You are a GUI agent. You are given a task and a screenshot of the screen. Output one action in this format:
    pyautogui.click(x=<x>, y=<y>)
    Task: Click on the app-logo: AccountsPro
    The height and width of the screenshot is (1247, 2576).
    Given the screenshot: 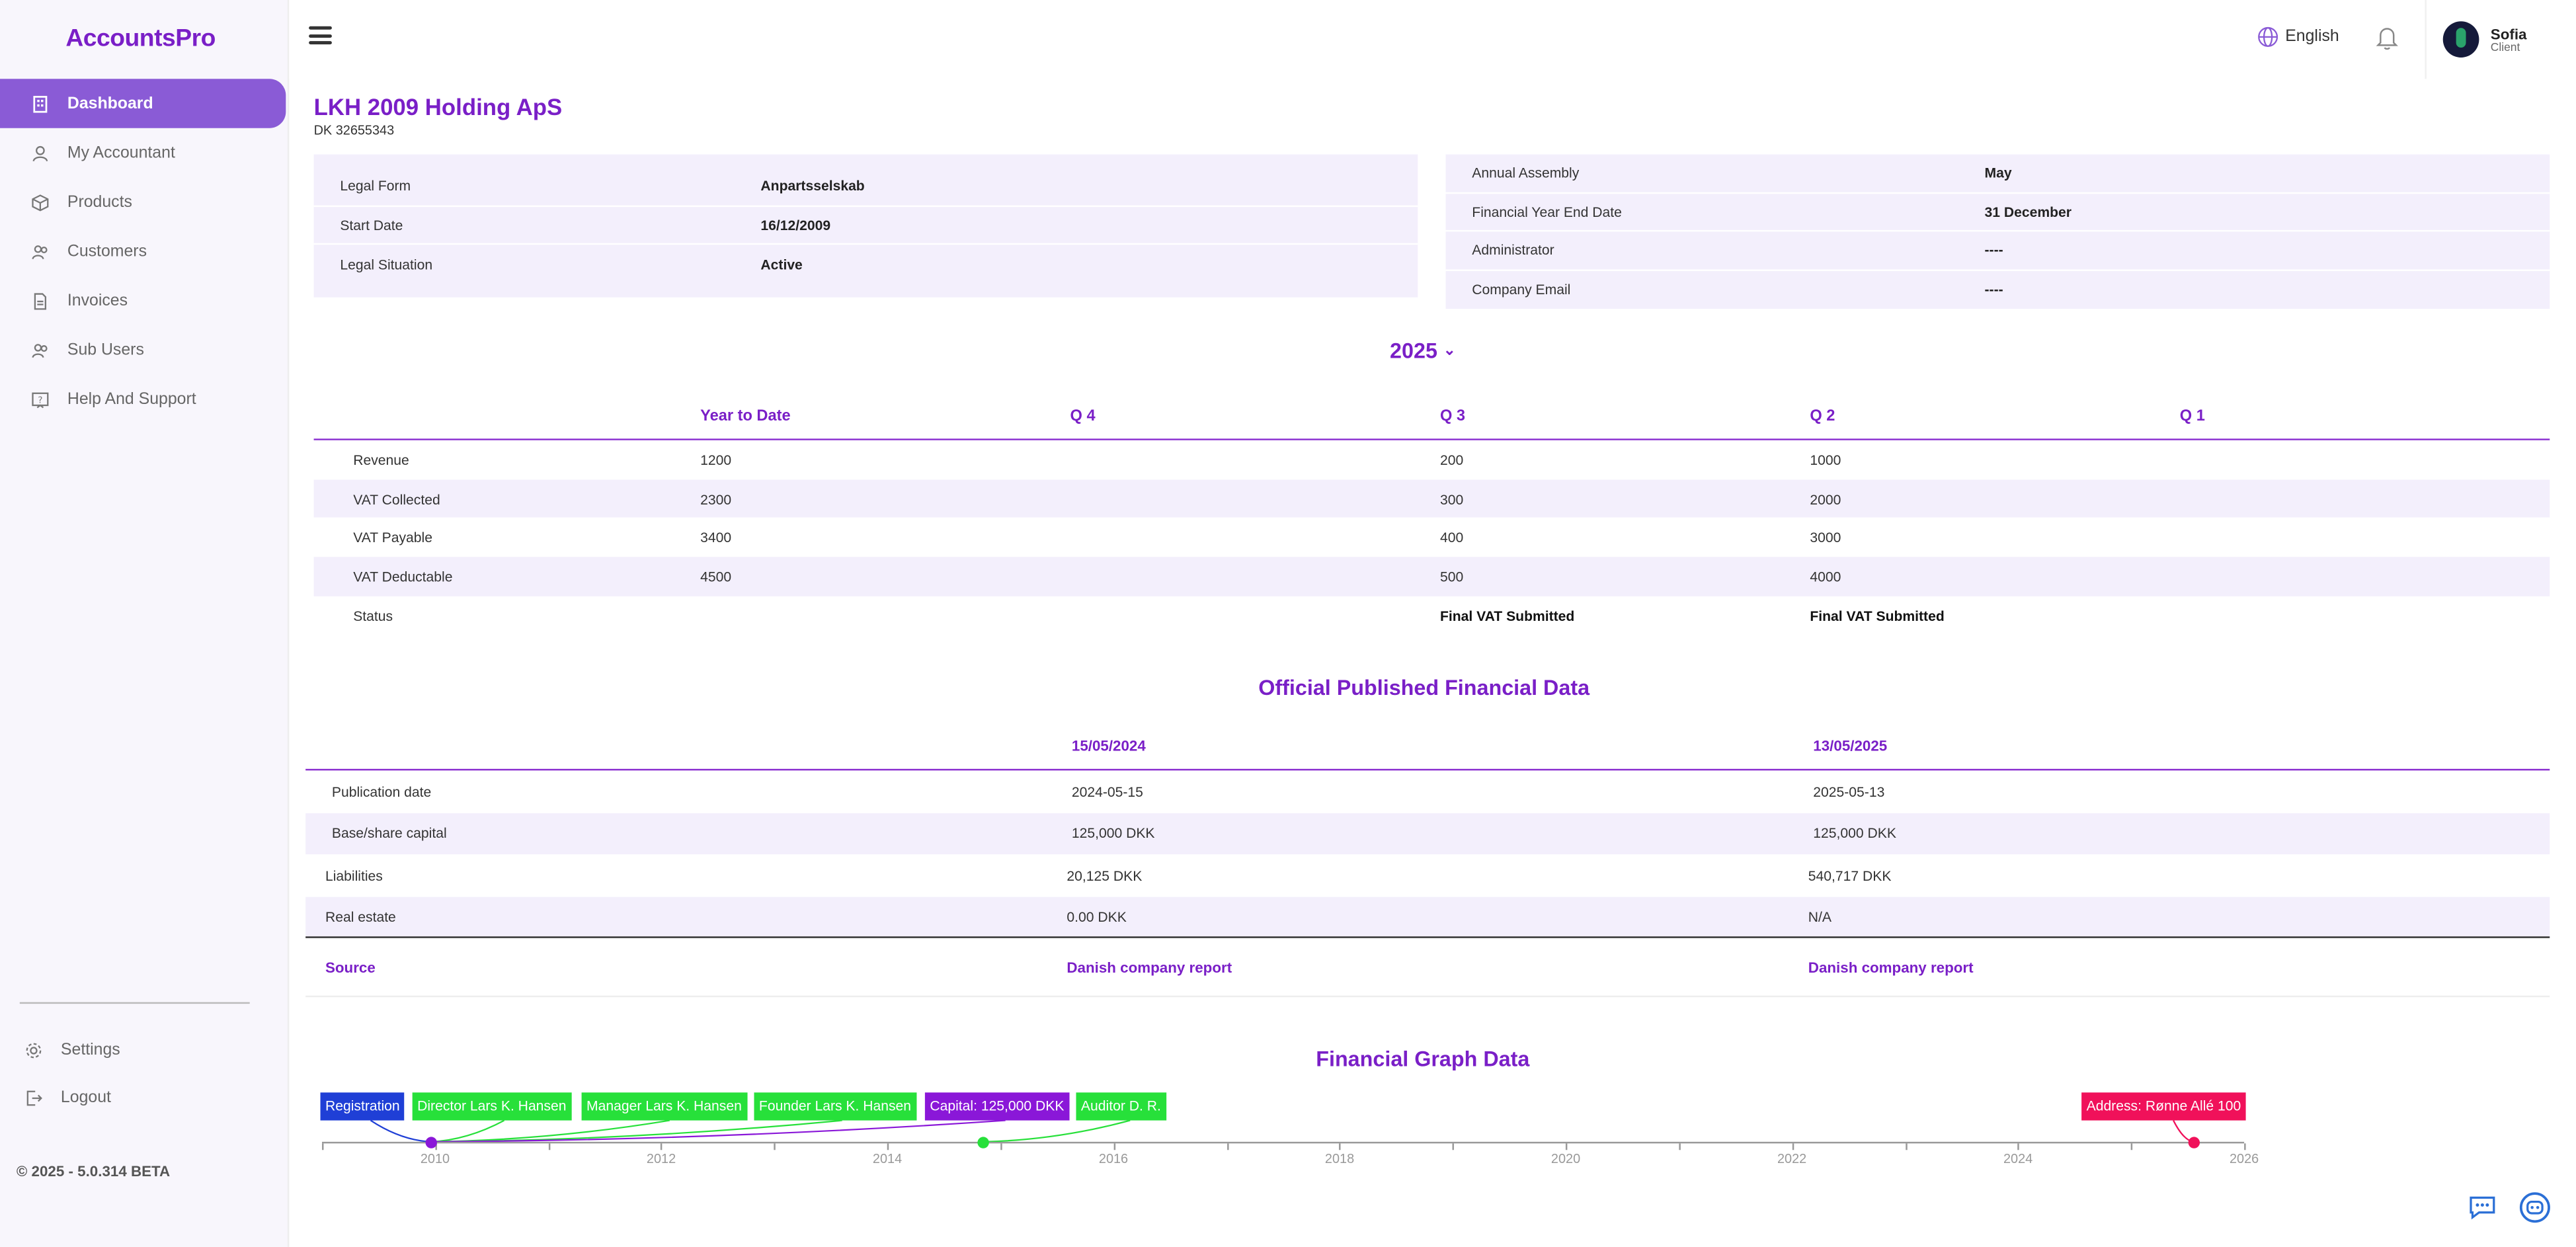 What is the action you would take?
    pyautogui.click(x=140, y=38)
    